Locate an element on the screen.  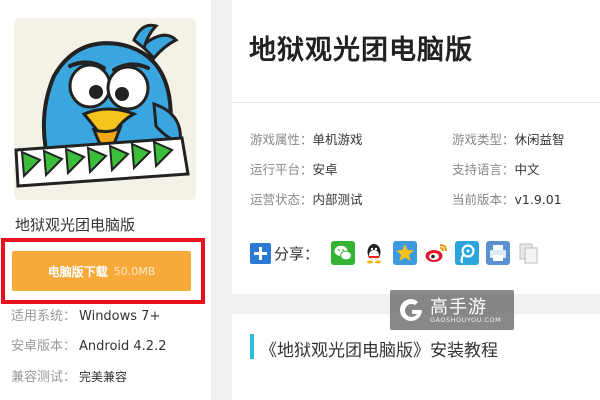
attribute-value: 安卓 is located at coordinates (325, 169).